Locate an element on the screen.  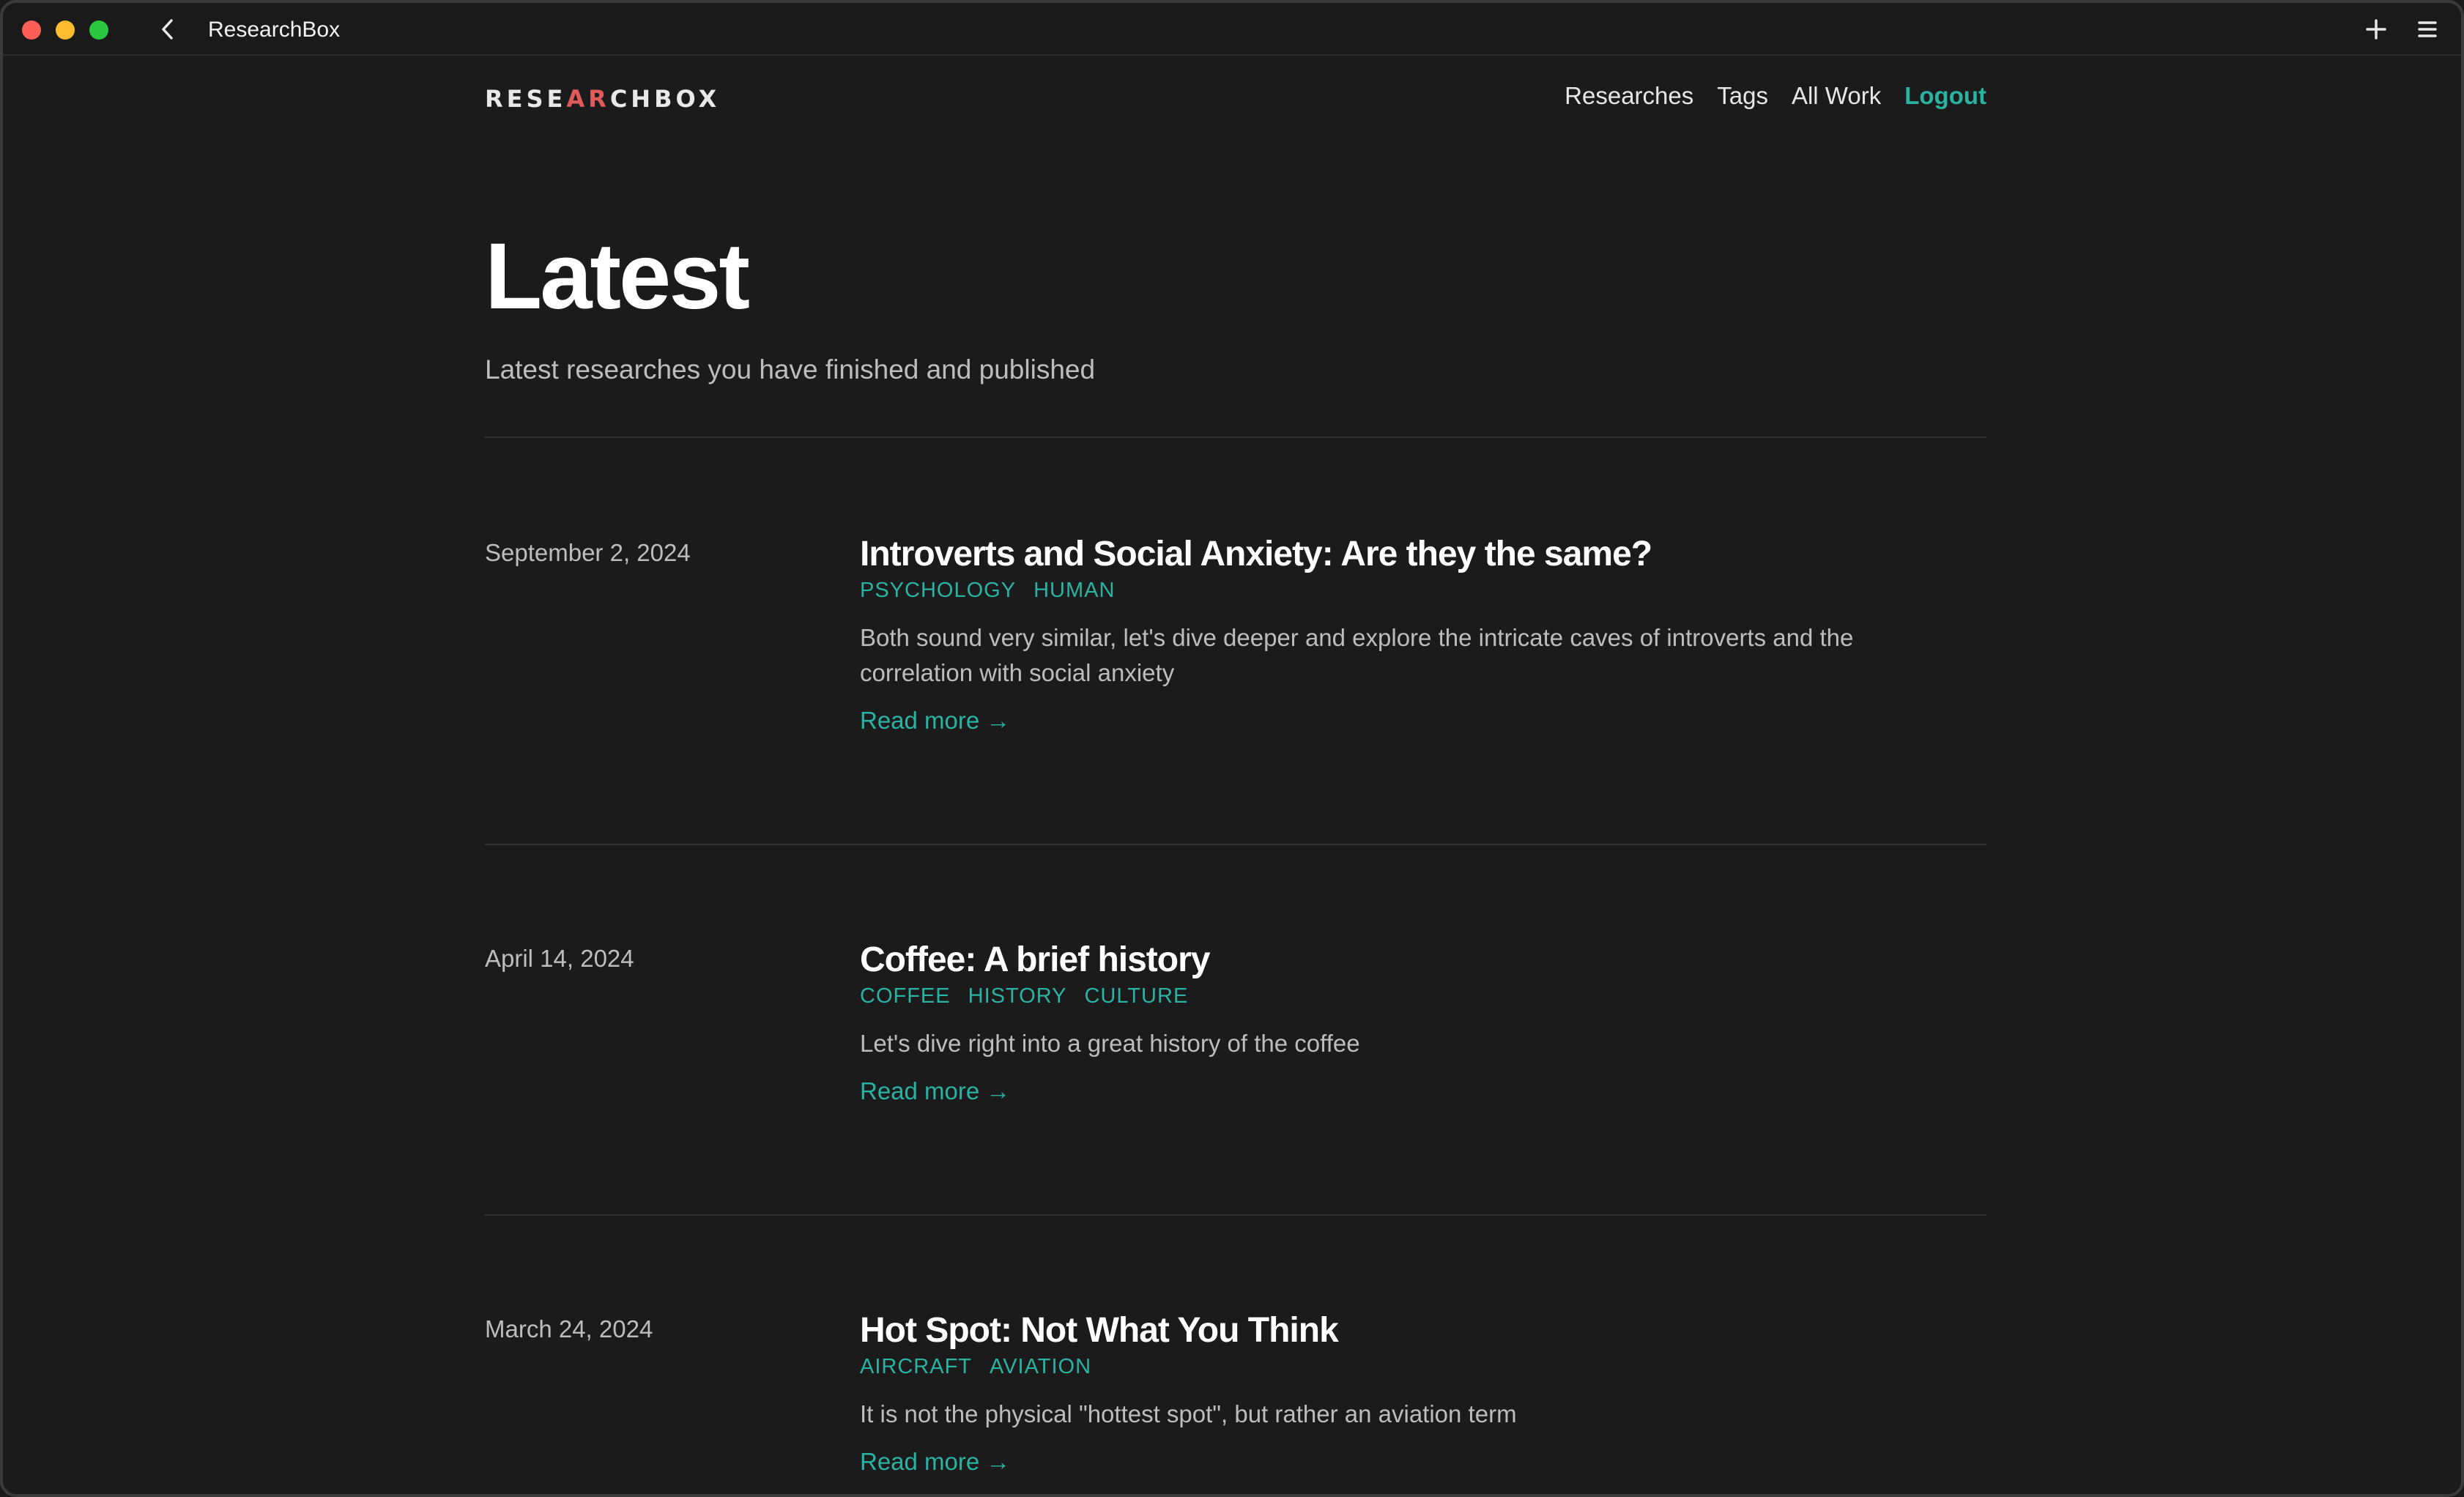
tag-link: HISTORY is located at coordinates (1017, 996).